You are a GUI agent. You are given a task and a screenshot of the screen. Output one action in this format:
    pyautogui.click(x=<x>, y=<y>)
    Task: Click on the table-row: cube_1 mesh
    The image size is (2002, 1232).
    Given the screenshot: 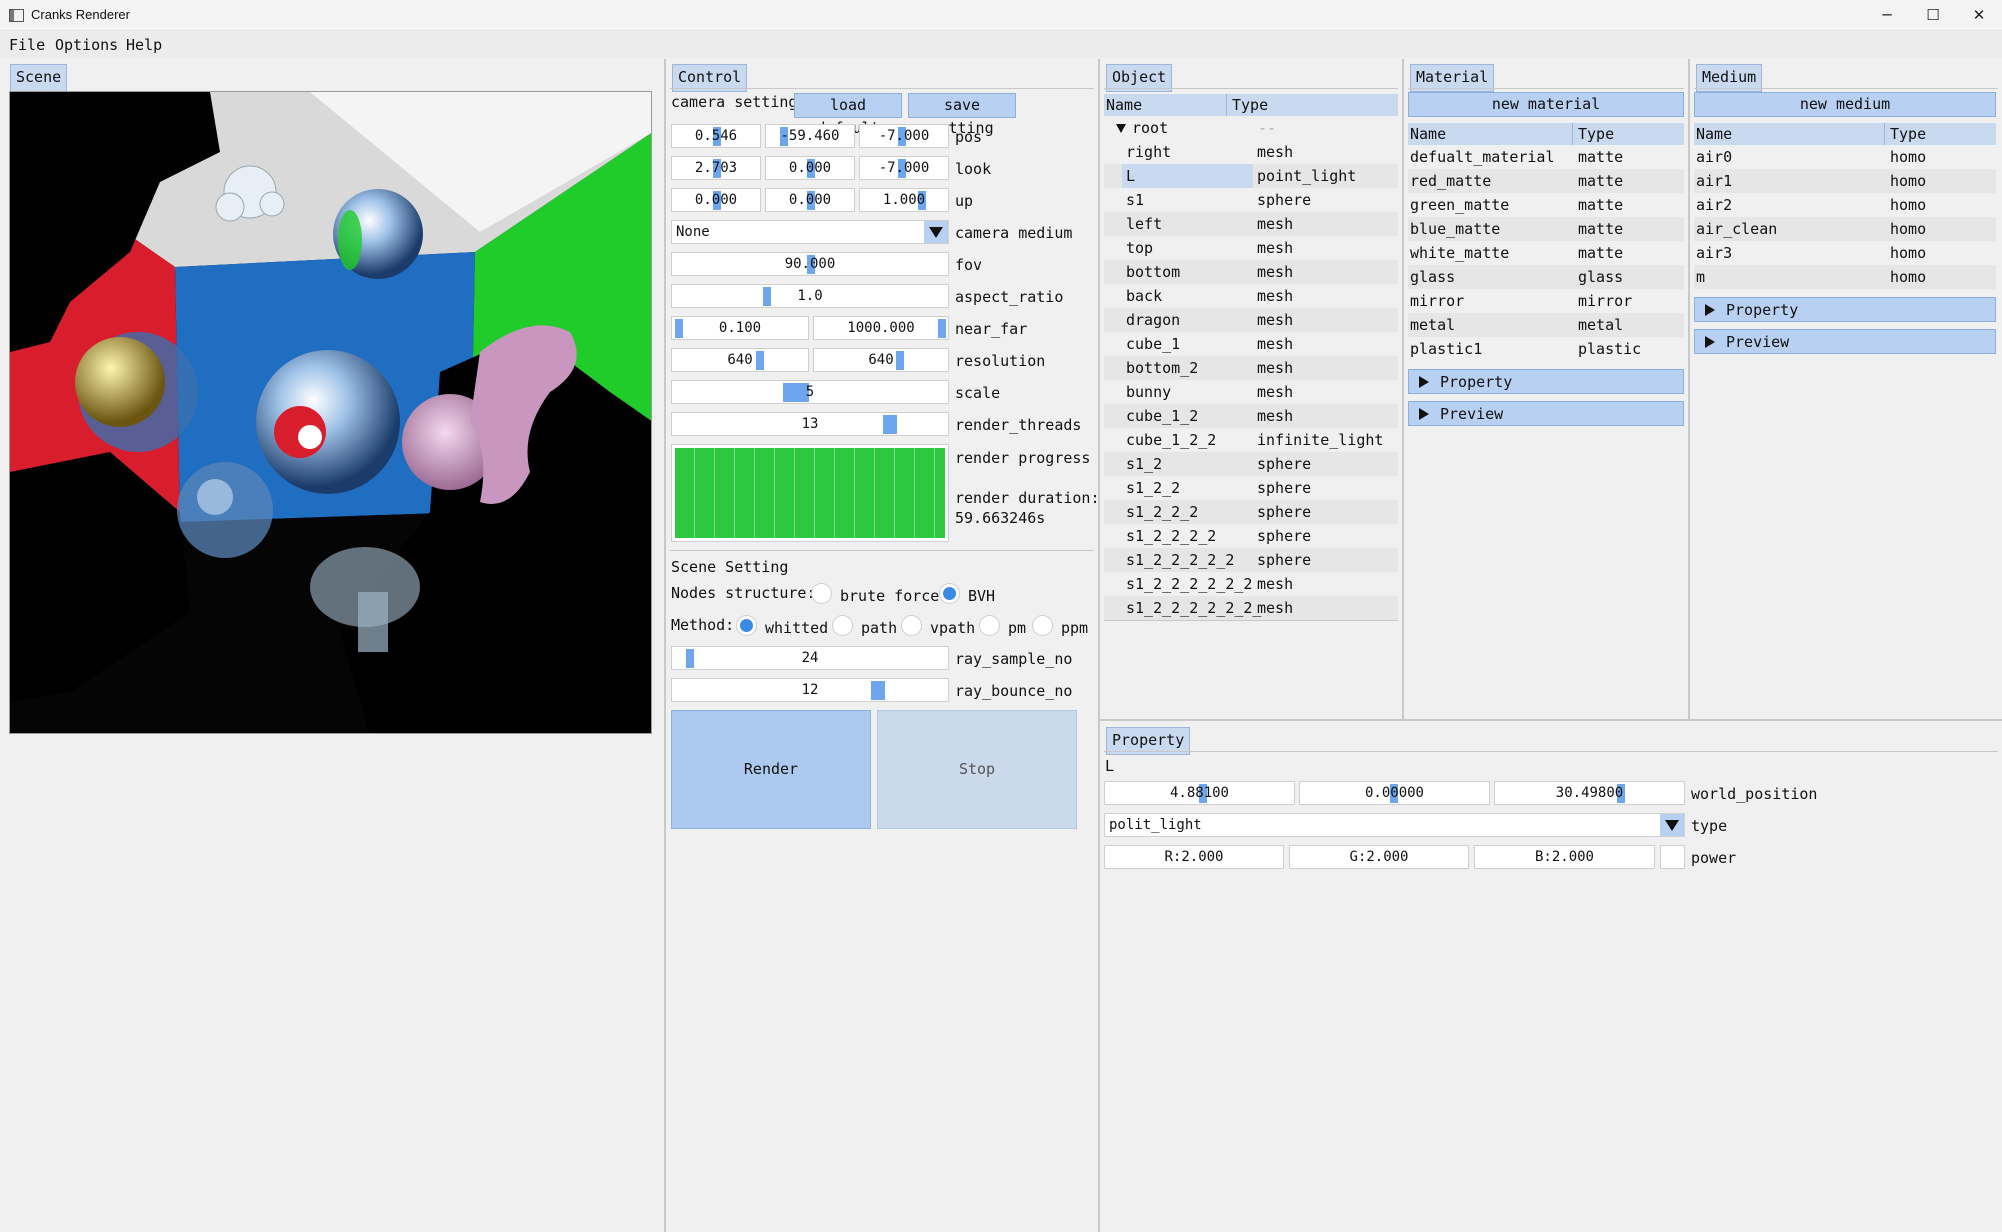 What is the action you would take?
    pyautogui.click(x=1251, y=344)
    